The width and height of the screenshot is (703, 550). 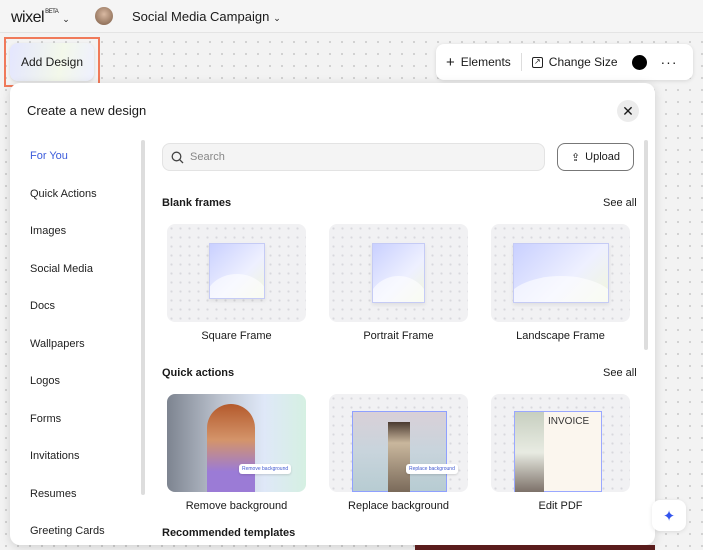 I want to click on card-label: Square Frame, so click(x=236, y=336).